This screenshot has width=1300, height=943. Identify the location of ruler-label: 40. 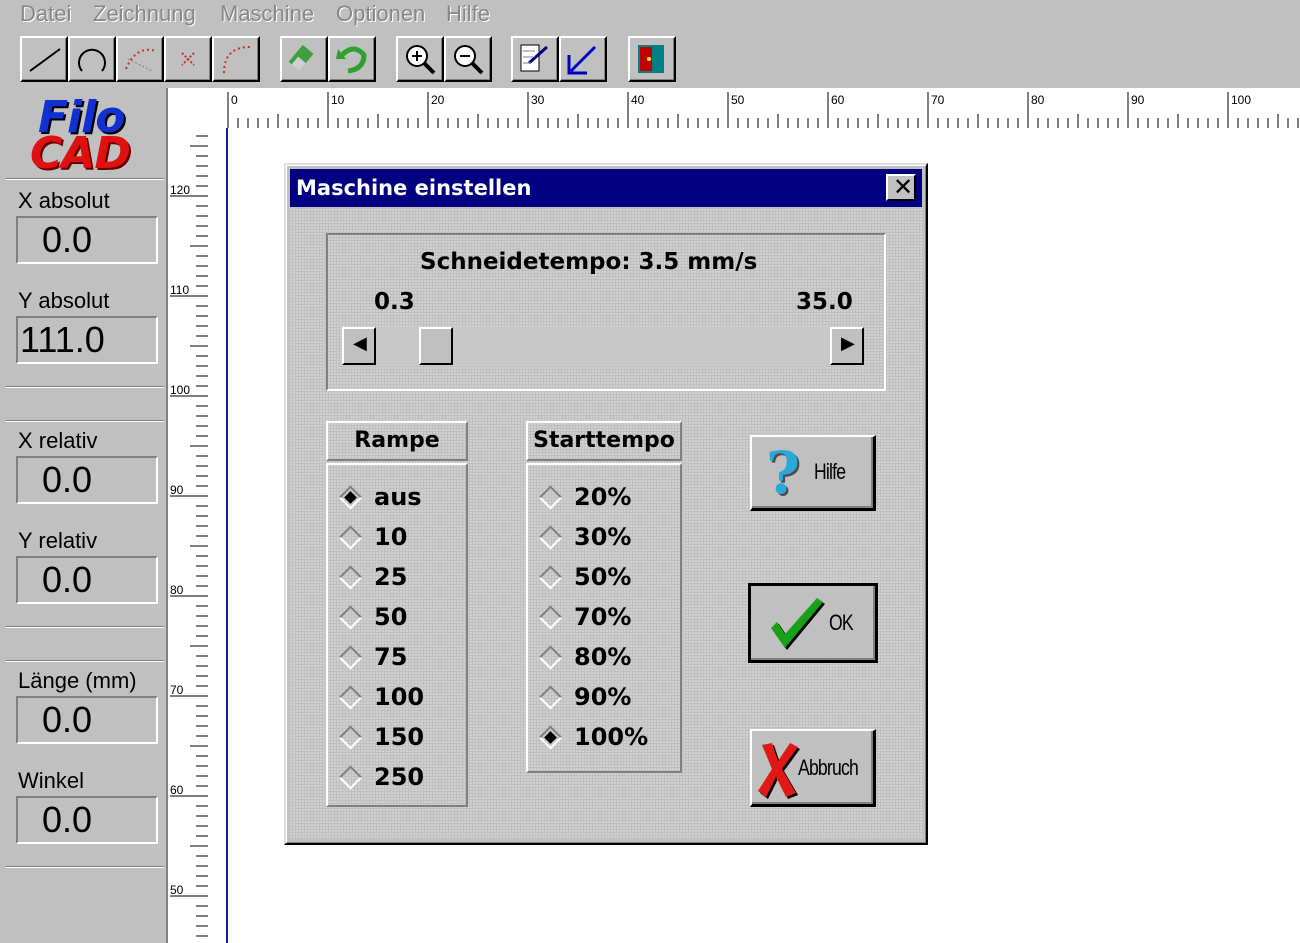
(638, 100).